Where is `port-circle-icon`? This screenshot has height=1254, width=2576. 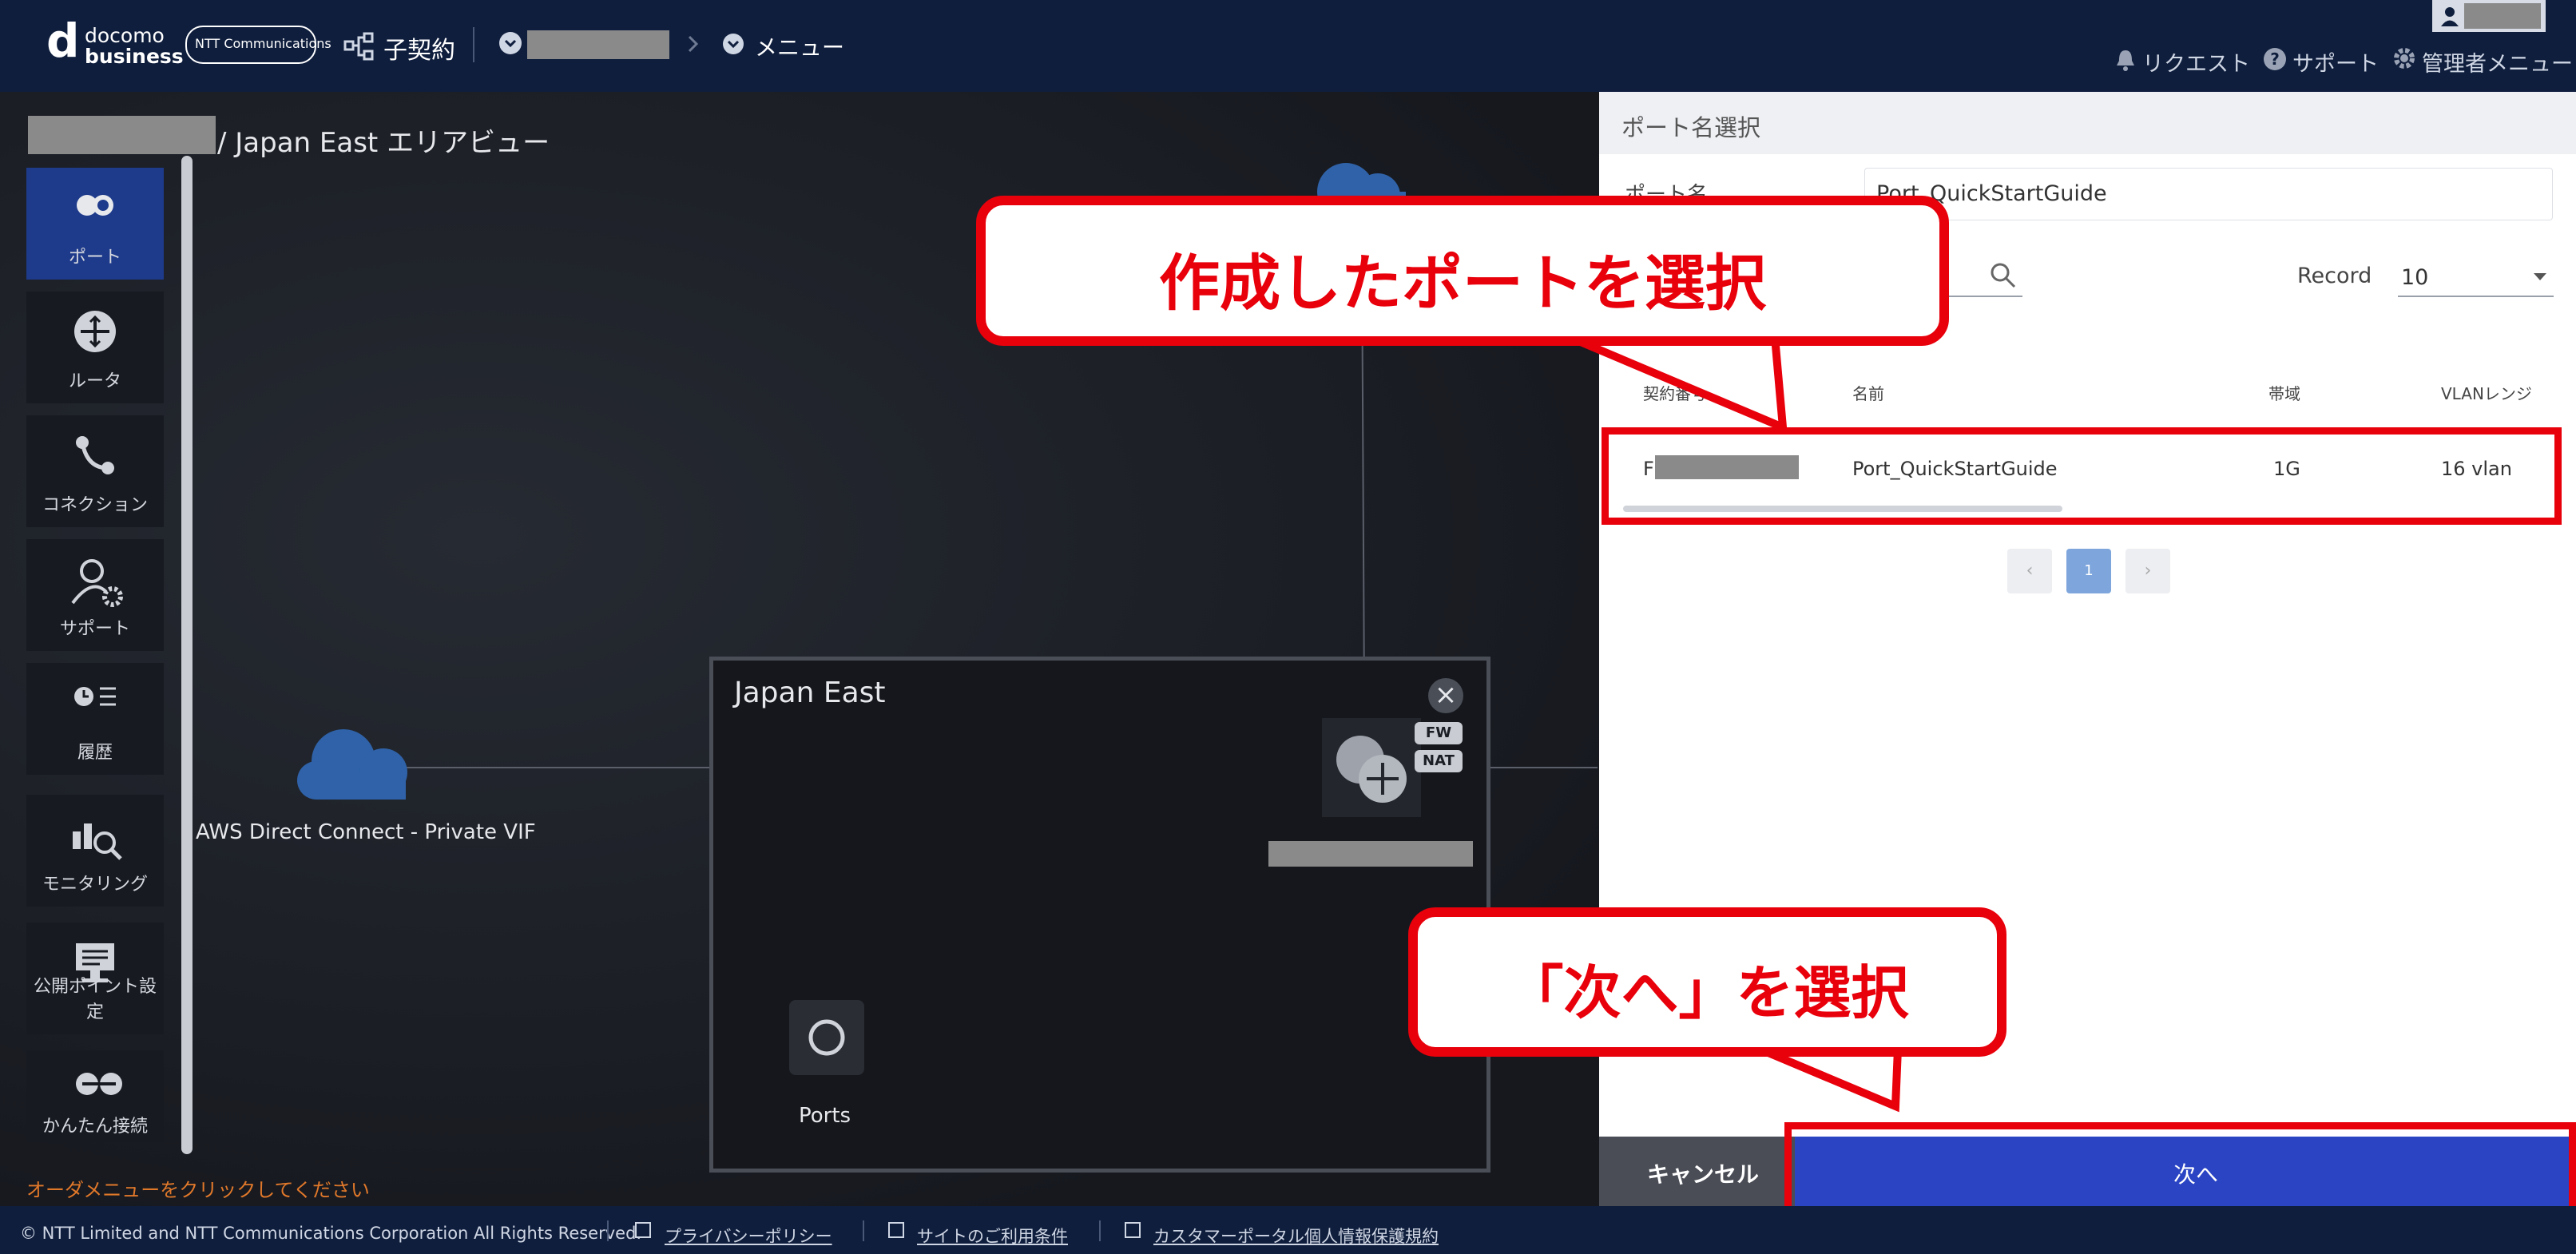
port-circle-icon is located at coordinates (827, 1037).